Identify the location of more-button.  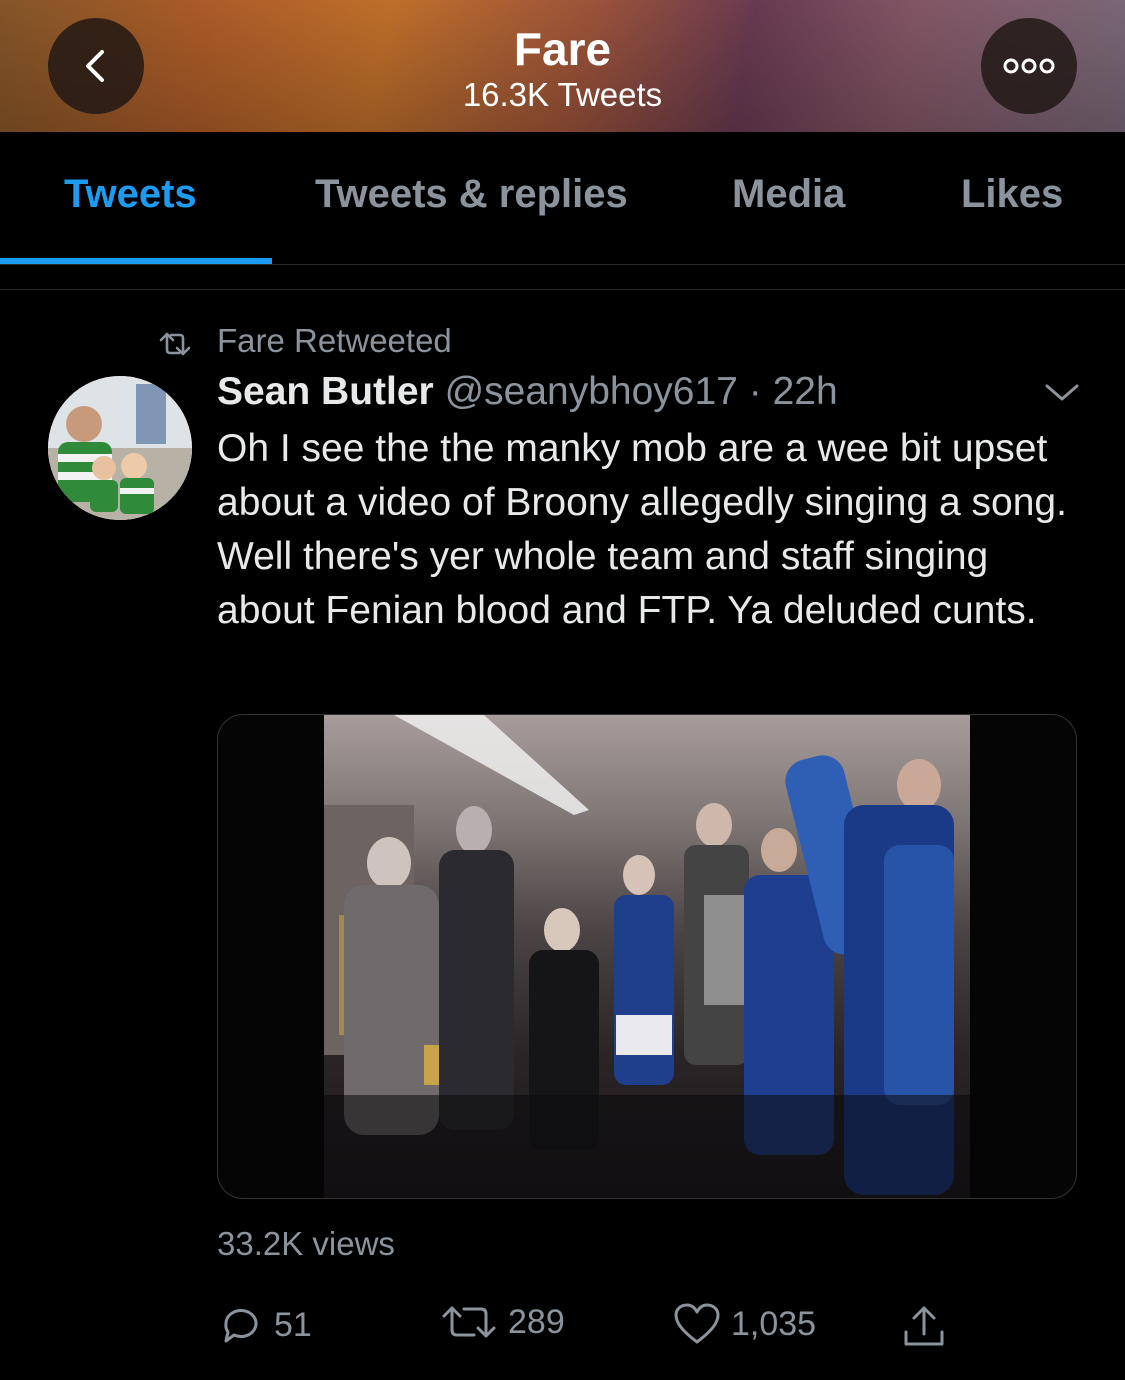
(1029, 66).